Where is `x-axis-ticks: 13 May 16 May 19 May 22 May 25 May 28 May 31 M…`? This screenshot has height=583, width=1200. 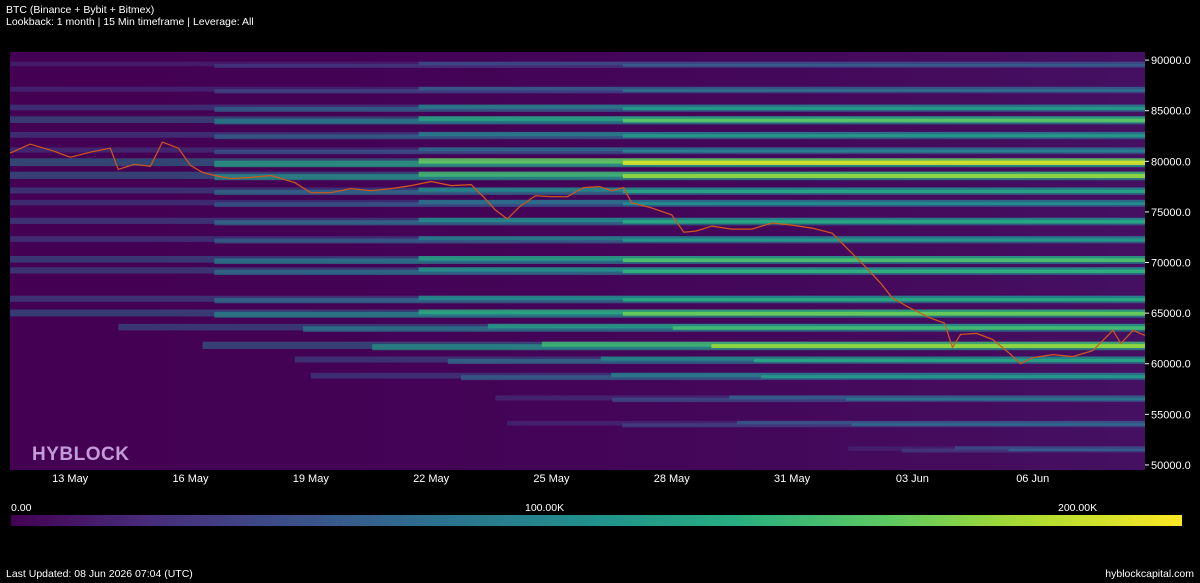 x-axis-ticks: 13 May 16 May 19 May 22 May 25 May 28 May 31 M… is located at coordinates (550, 479).